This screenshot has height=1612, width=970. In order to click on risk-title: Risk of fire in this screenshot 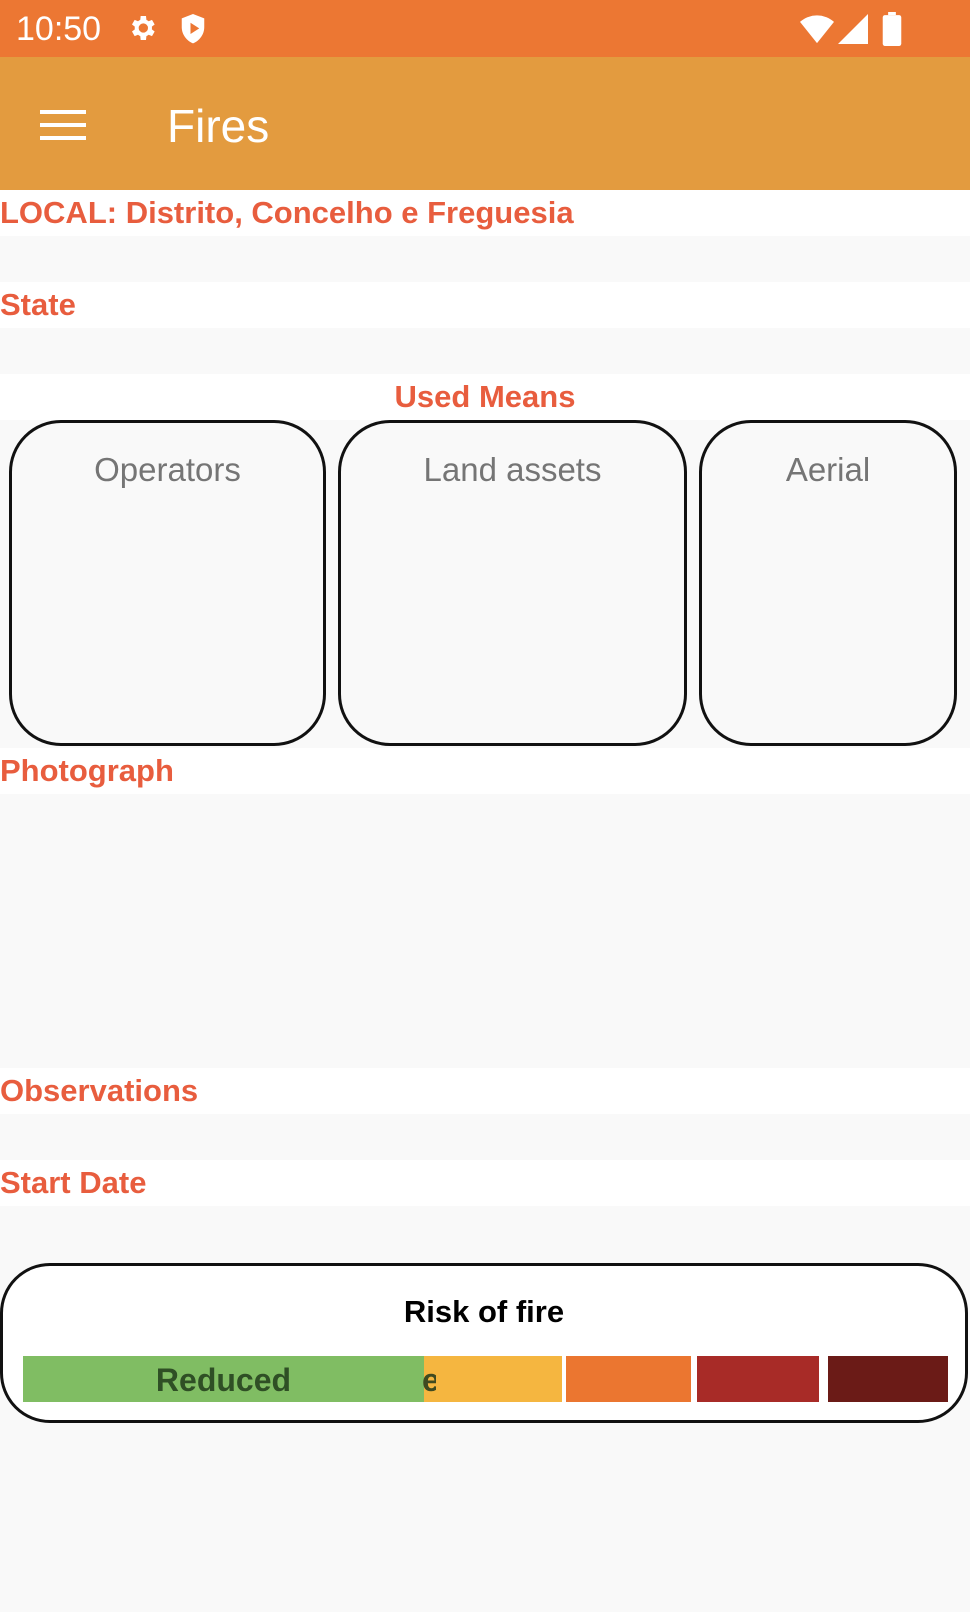, I will do `click(484, 1311)`.